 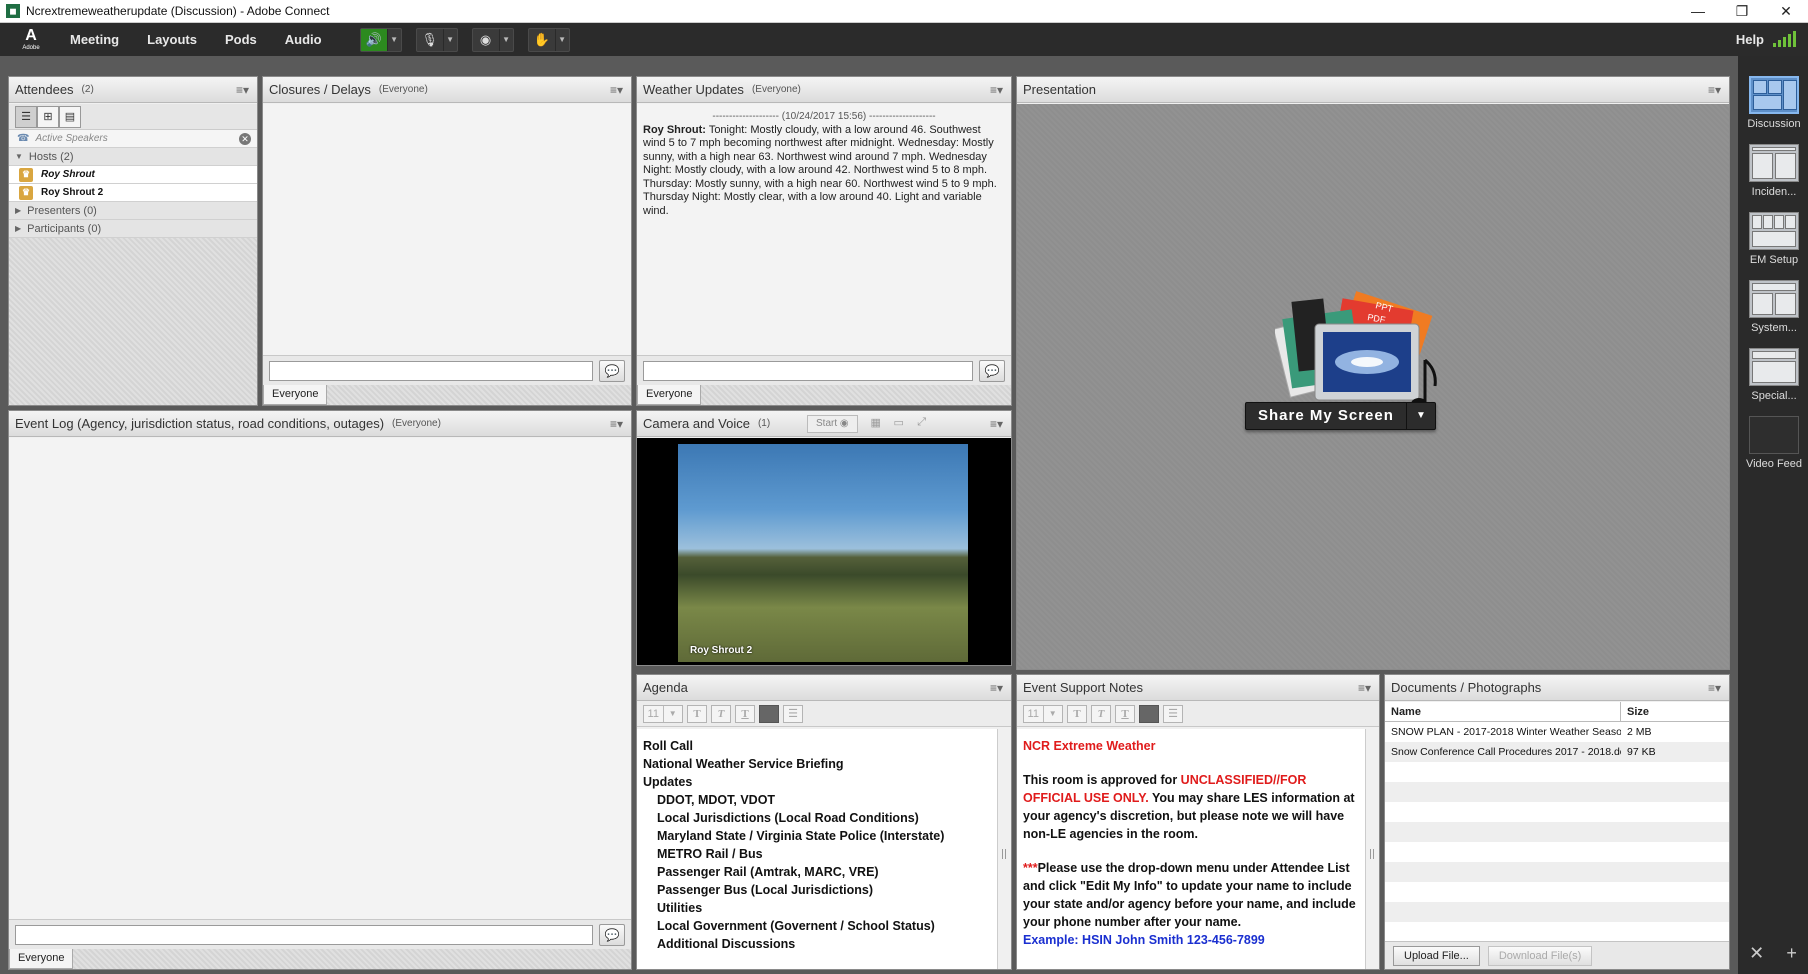 I want to click on webcam-icon: ◉, so click(x=486, y=40).